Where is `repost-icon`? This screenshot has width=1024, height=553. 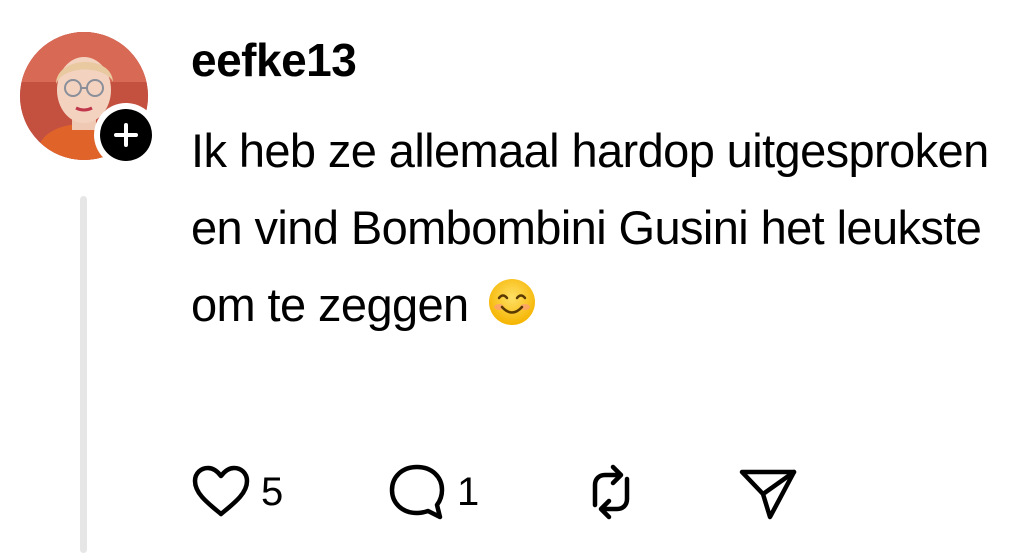 repost-icon is located at coordinates (611, 492).